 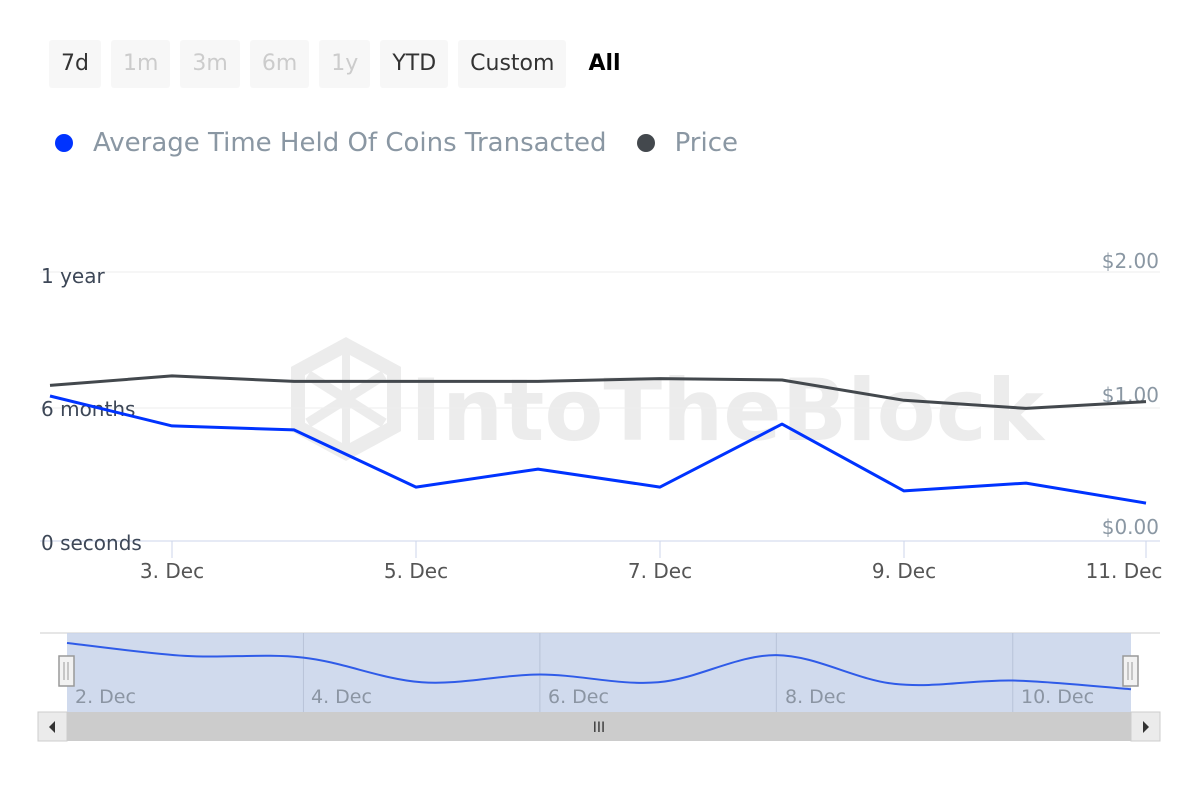 What do you see at coordinates (728, 411) in the screenshot?
I see `watermark-text: IntoTheBlock` at bounding box center [728, 411].